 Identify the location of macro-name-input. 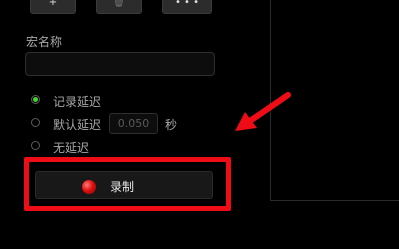
(120, 64).